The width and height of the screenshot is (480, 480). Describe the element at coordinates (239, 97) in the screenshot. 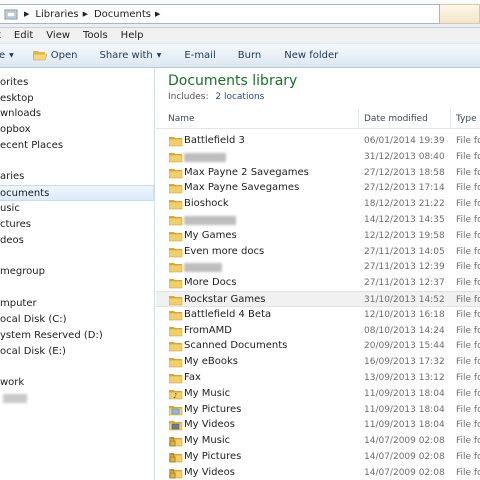

I see `locations-link: 2 locations` at that location.